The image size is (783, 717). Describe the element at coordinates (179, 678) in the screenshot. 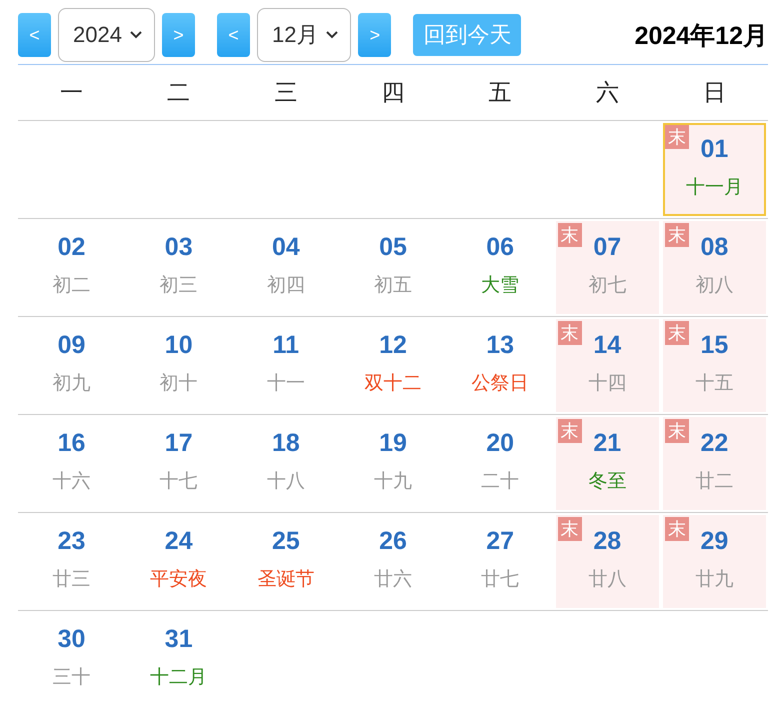

I see `lunar-date: 十二月` at that location.